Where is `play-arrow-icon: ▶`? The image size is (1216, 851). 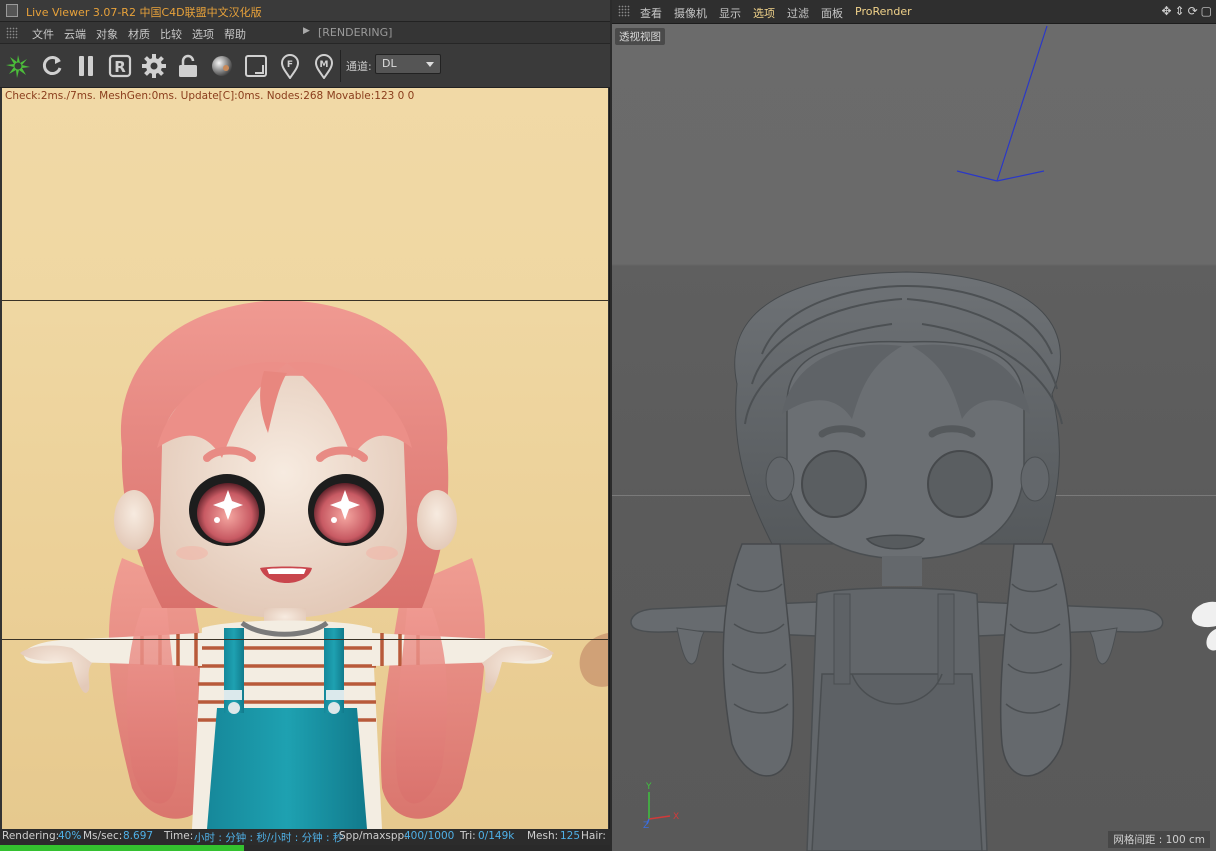 play-arrow-icon: ▶ is located at coordinates (306, 31).